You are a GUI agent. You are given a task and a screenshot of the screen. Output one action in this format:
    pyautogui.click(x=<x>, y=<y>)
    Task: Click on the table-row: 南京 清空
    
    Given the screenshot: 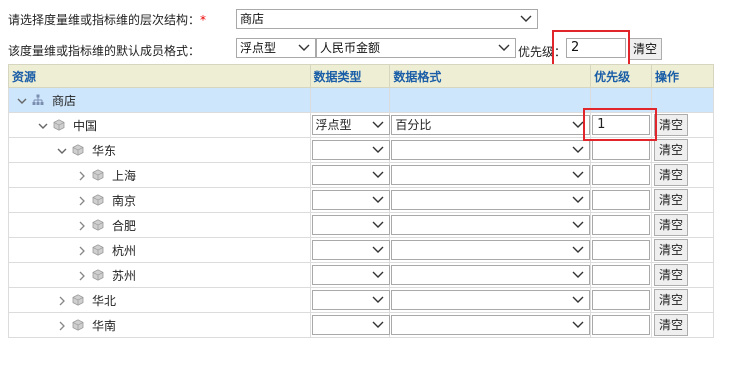 What is the action you would take?
    pyautogui.click(x=361, y=200)
    